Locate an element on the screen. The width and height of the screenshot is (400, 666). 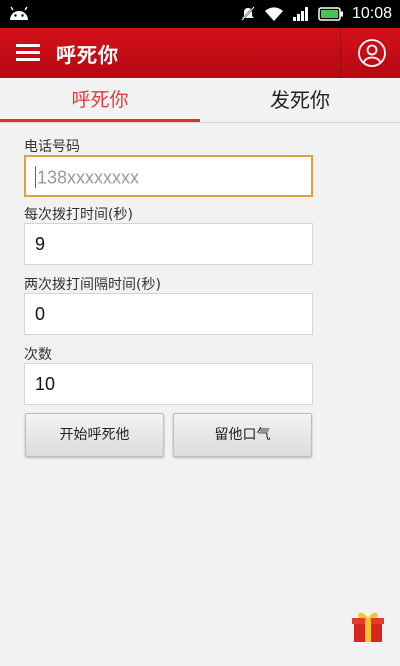
android-icon is located at coordinates (19, 13).